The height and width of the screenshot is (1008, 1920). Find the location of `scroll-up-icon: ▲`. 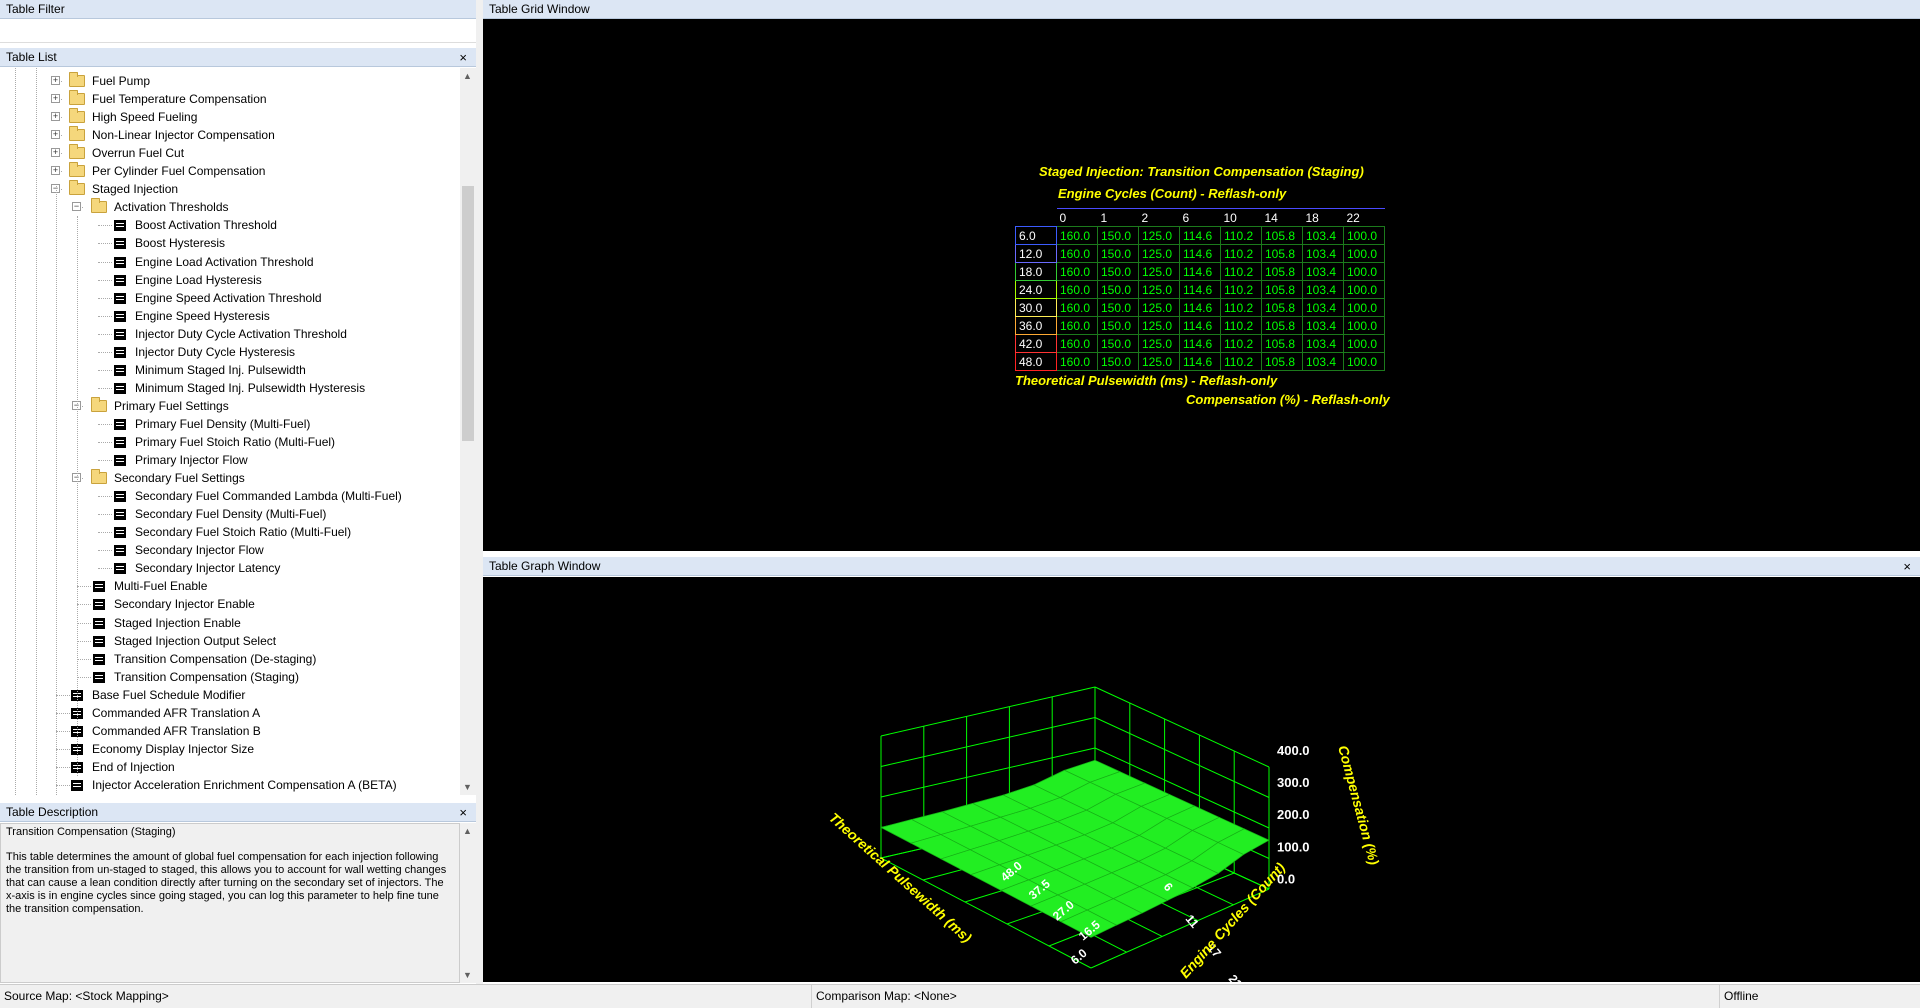

scroll-up-icon: ▲ is located at coordinates (467, 76).